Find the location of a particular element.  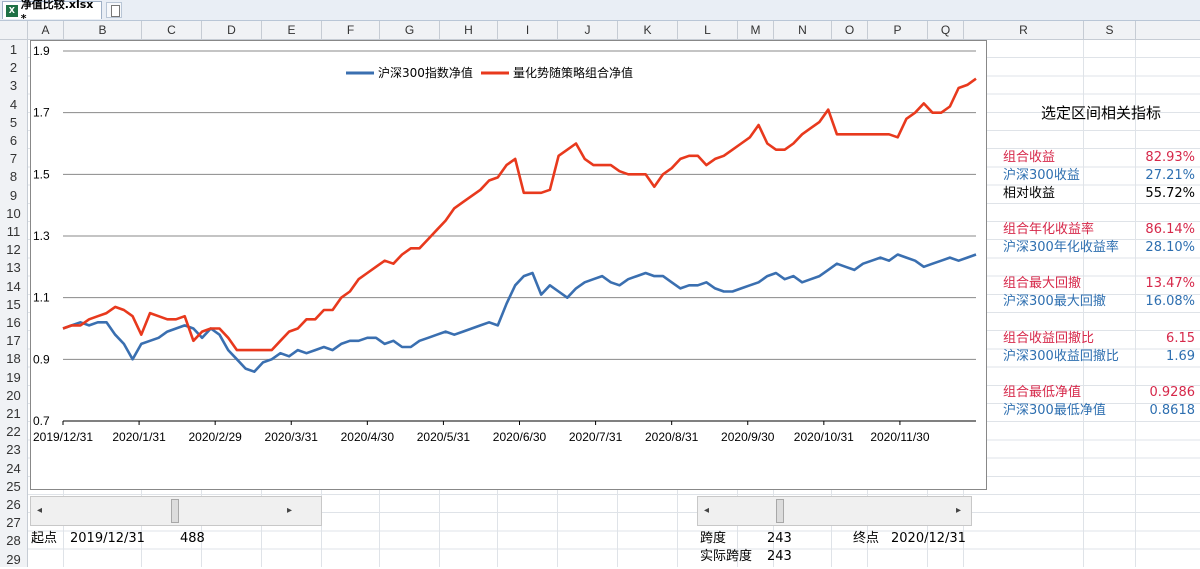

row-header-23: 23 is located at coordinates (13, 450).